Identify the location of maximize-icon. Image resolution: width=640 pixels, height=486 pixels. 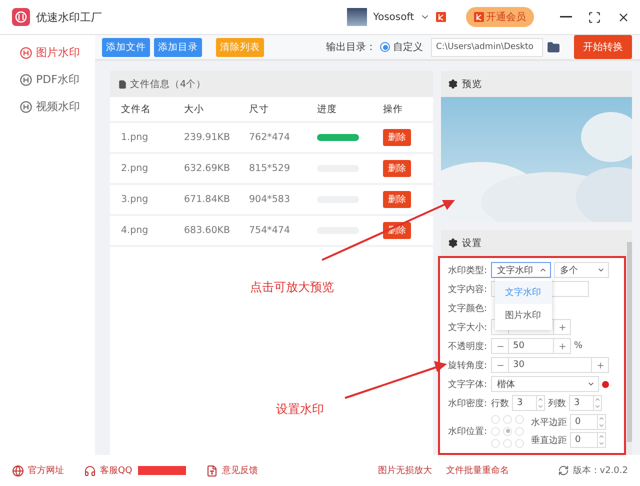
(594, 17).